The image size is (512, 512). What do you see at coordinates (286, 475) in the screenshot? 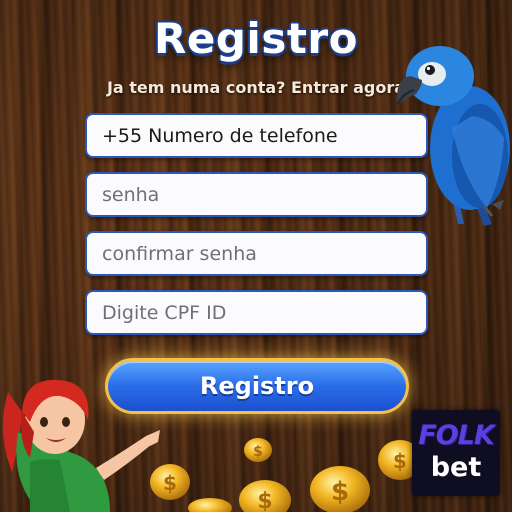
I see `gold-coins-illustration: $ $ $ $ $` at bounding box center [286, 475].